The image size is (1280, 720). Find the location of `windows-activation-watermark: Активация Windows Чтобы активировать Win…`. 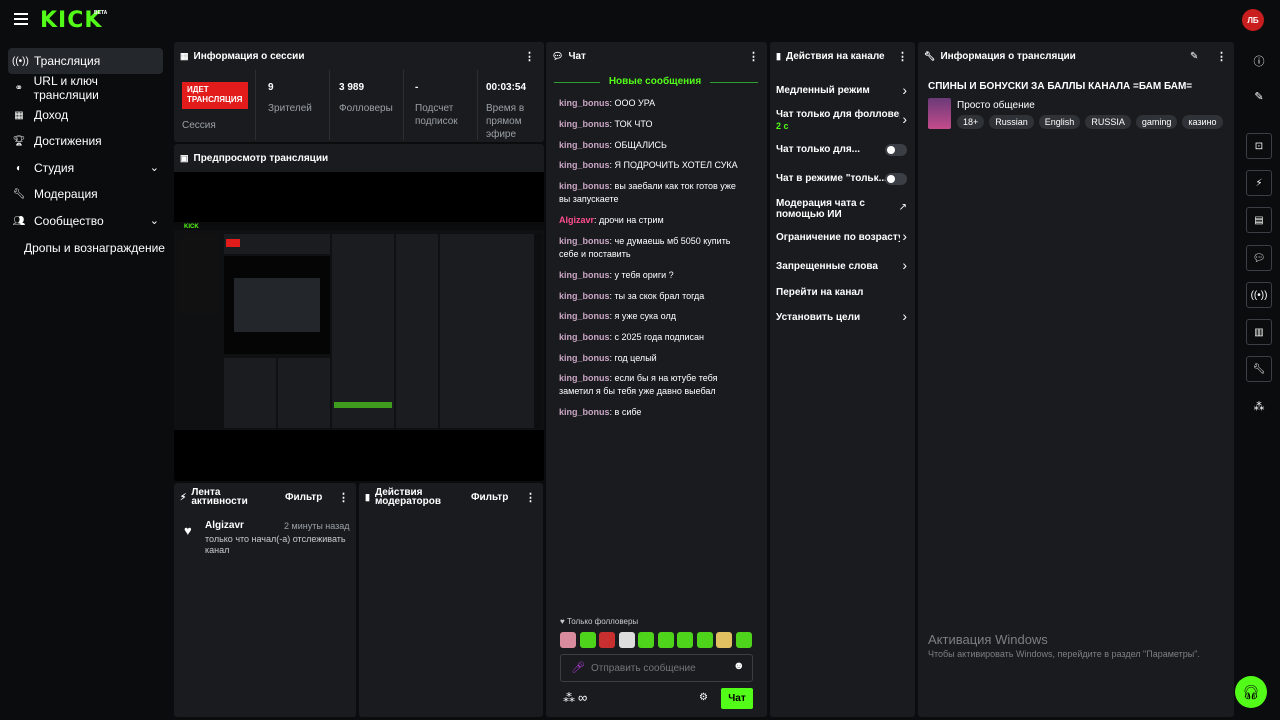

windows-activation-watermark: Активация Windows Чтобы активировать Win… is located at coordinates (1064, 645).